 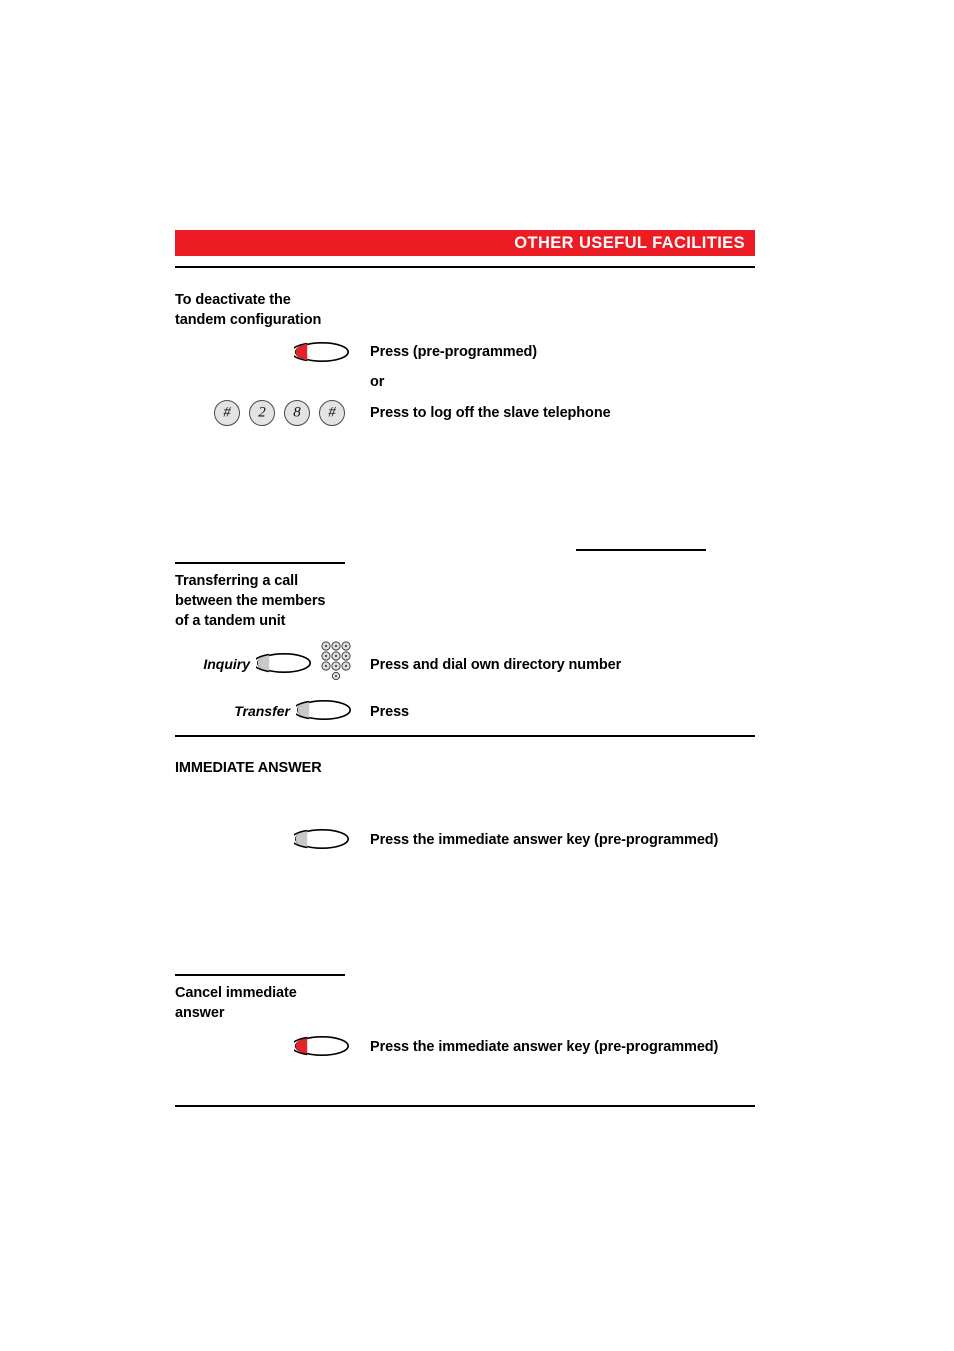 I want to click on function-key-inquiry, so click(x=284, y=663).